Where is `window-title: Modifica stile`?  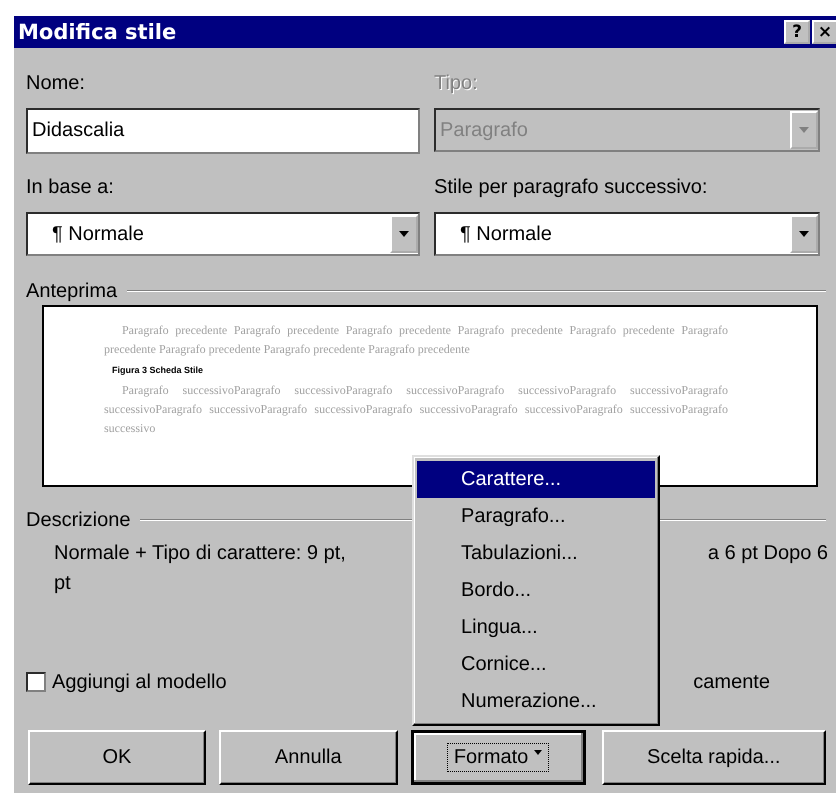 window-title: Modifica stile is located at coordinates (97, 32).